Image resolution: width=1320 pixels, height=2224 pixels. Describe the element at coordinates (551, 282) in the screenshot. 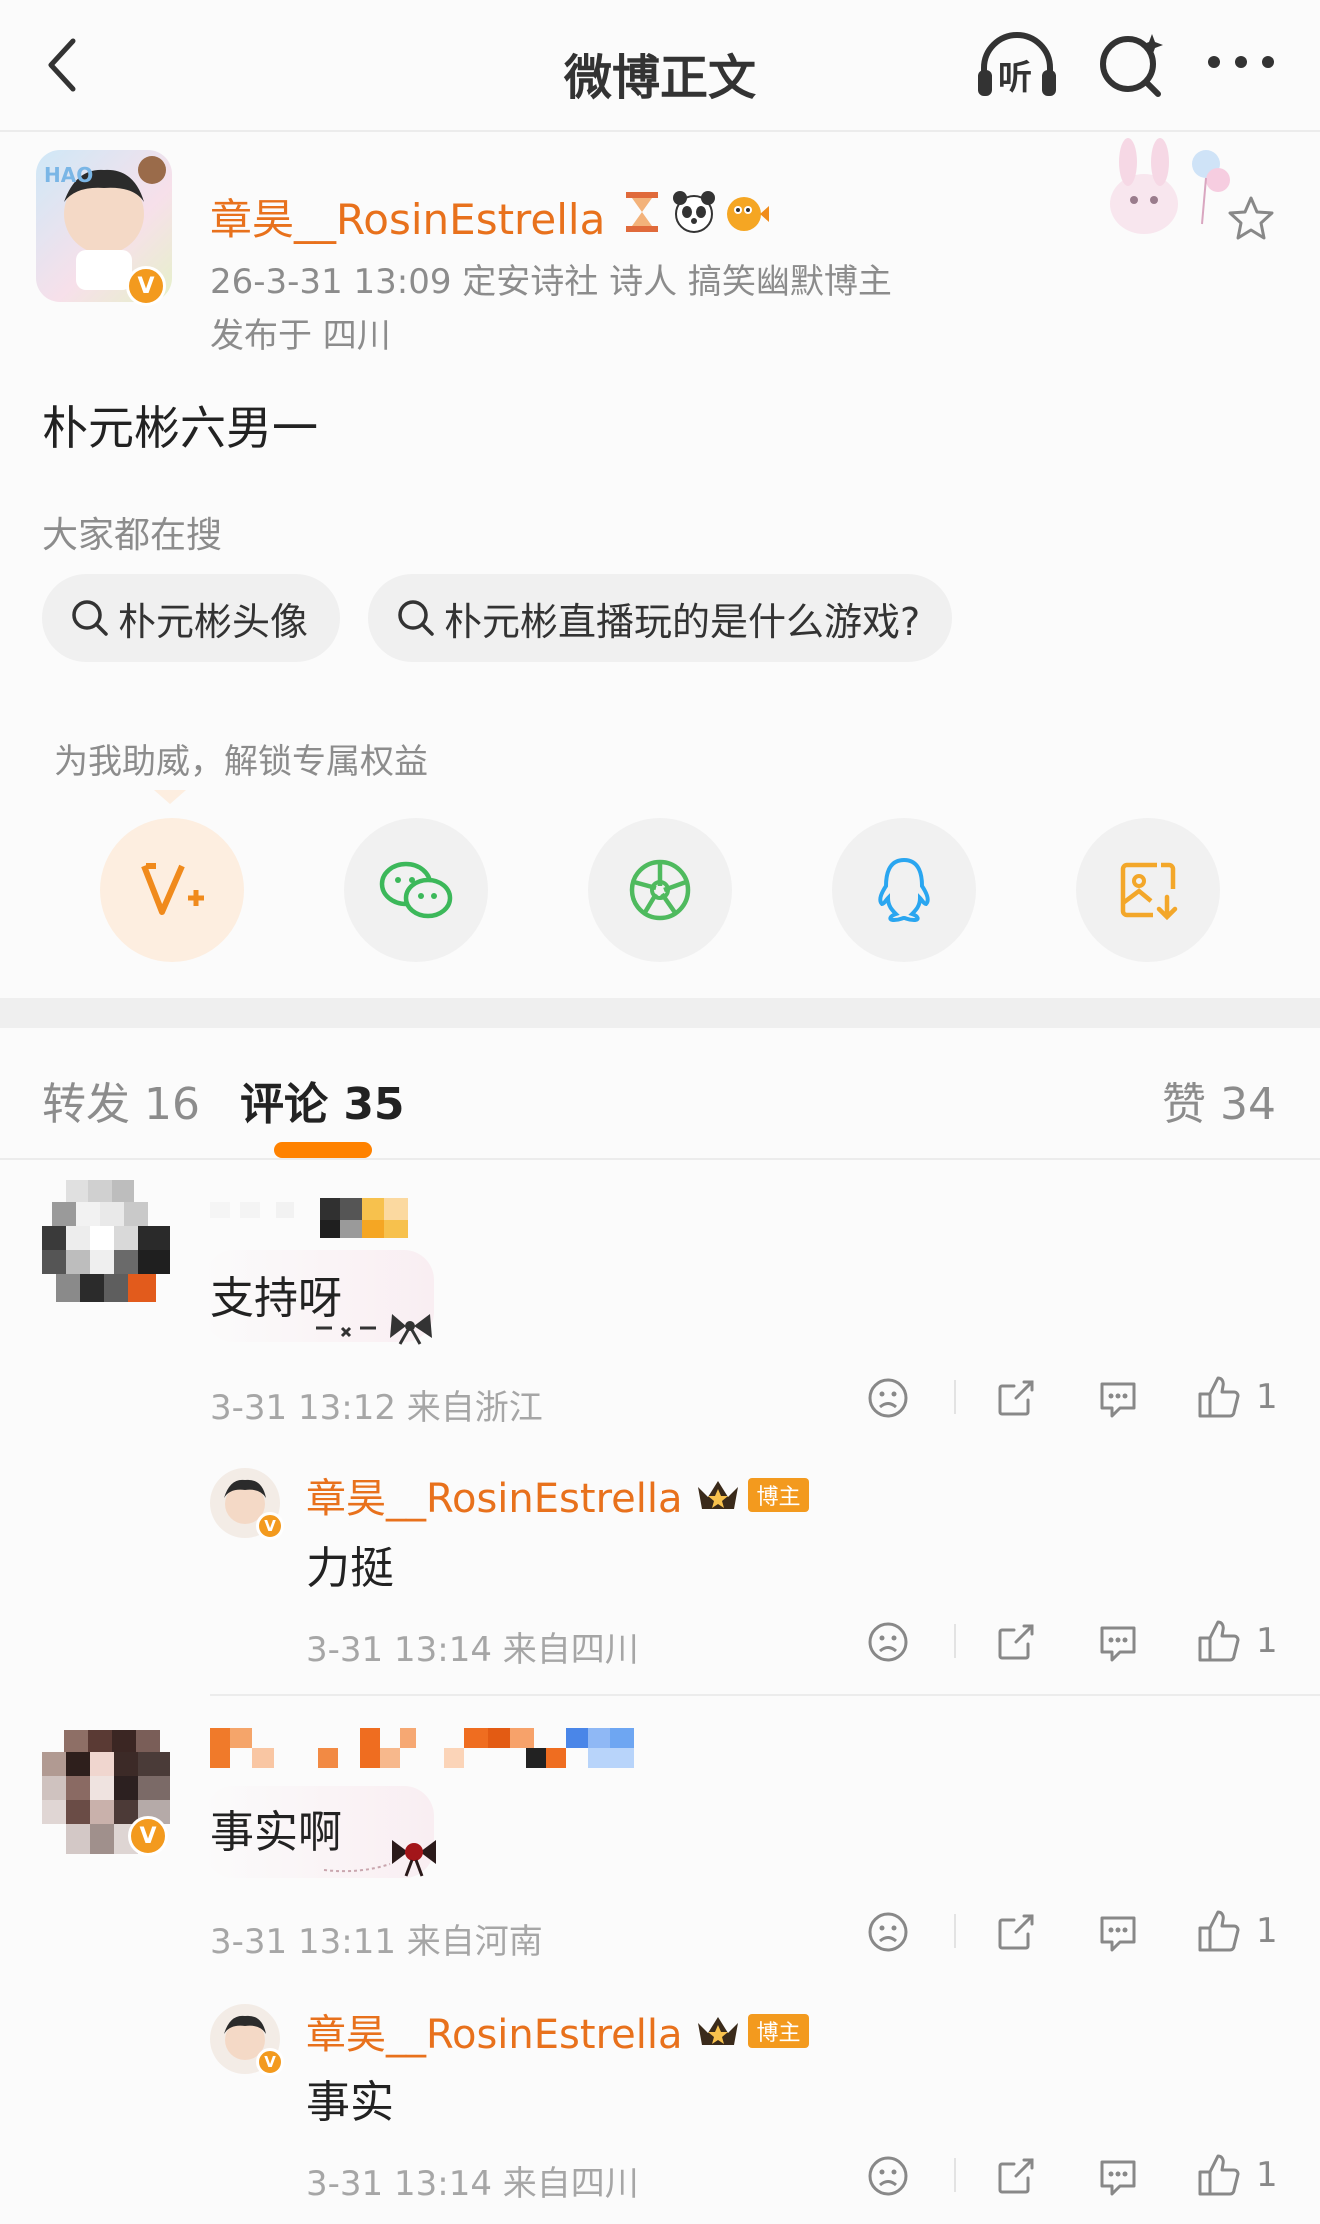

I see `post-meta: 26-3-31 13:09 定安诗社 诗人 搞笑幽默博主` at that location.